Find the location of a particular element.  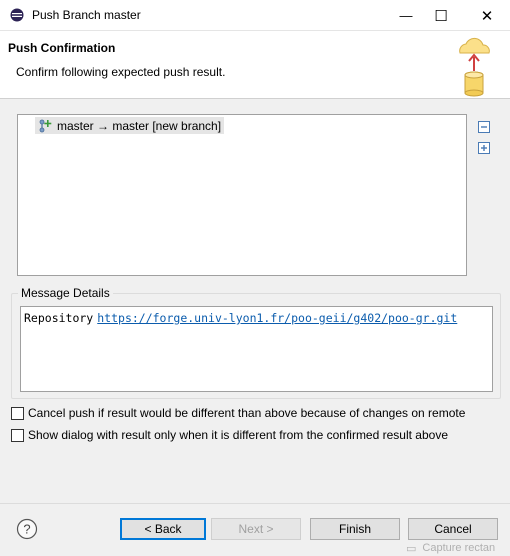

button-bar-separator is located at coordinates (255, 503).